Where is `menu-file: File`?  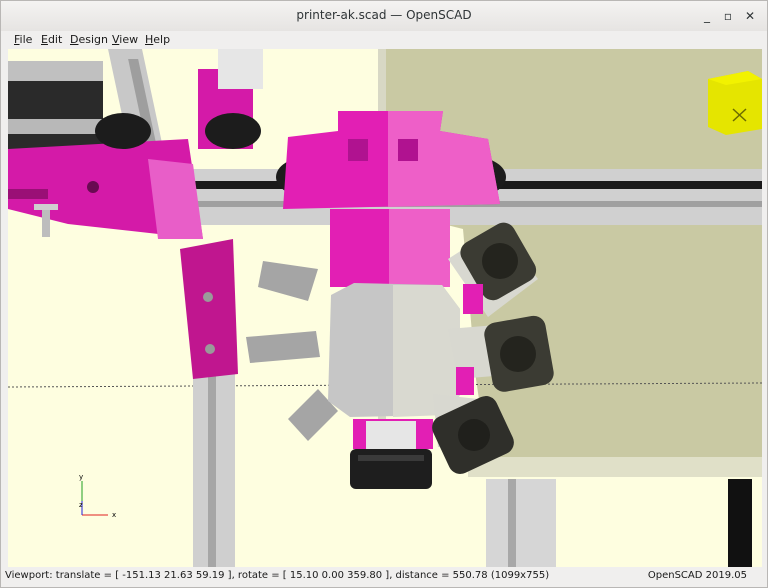
menu-file: File is located at coordinates (23, 39).